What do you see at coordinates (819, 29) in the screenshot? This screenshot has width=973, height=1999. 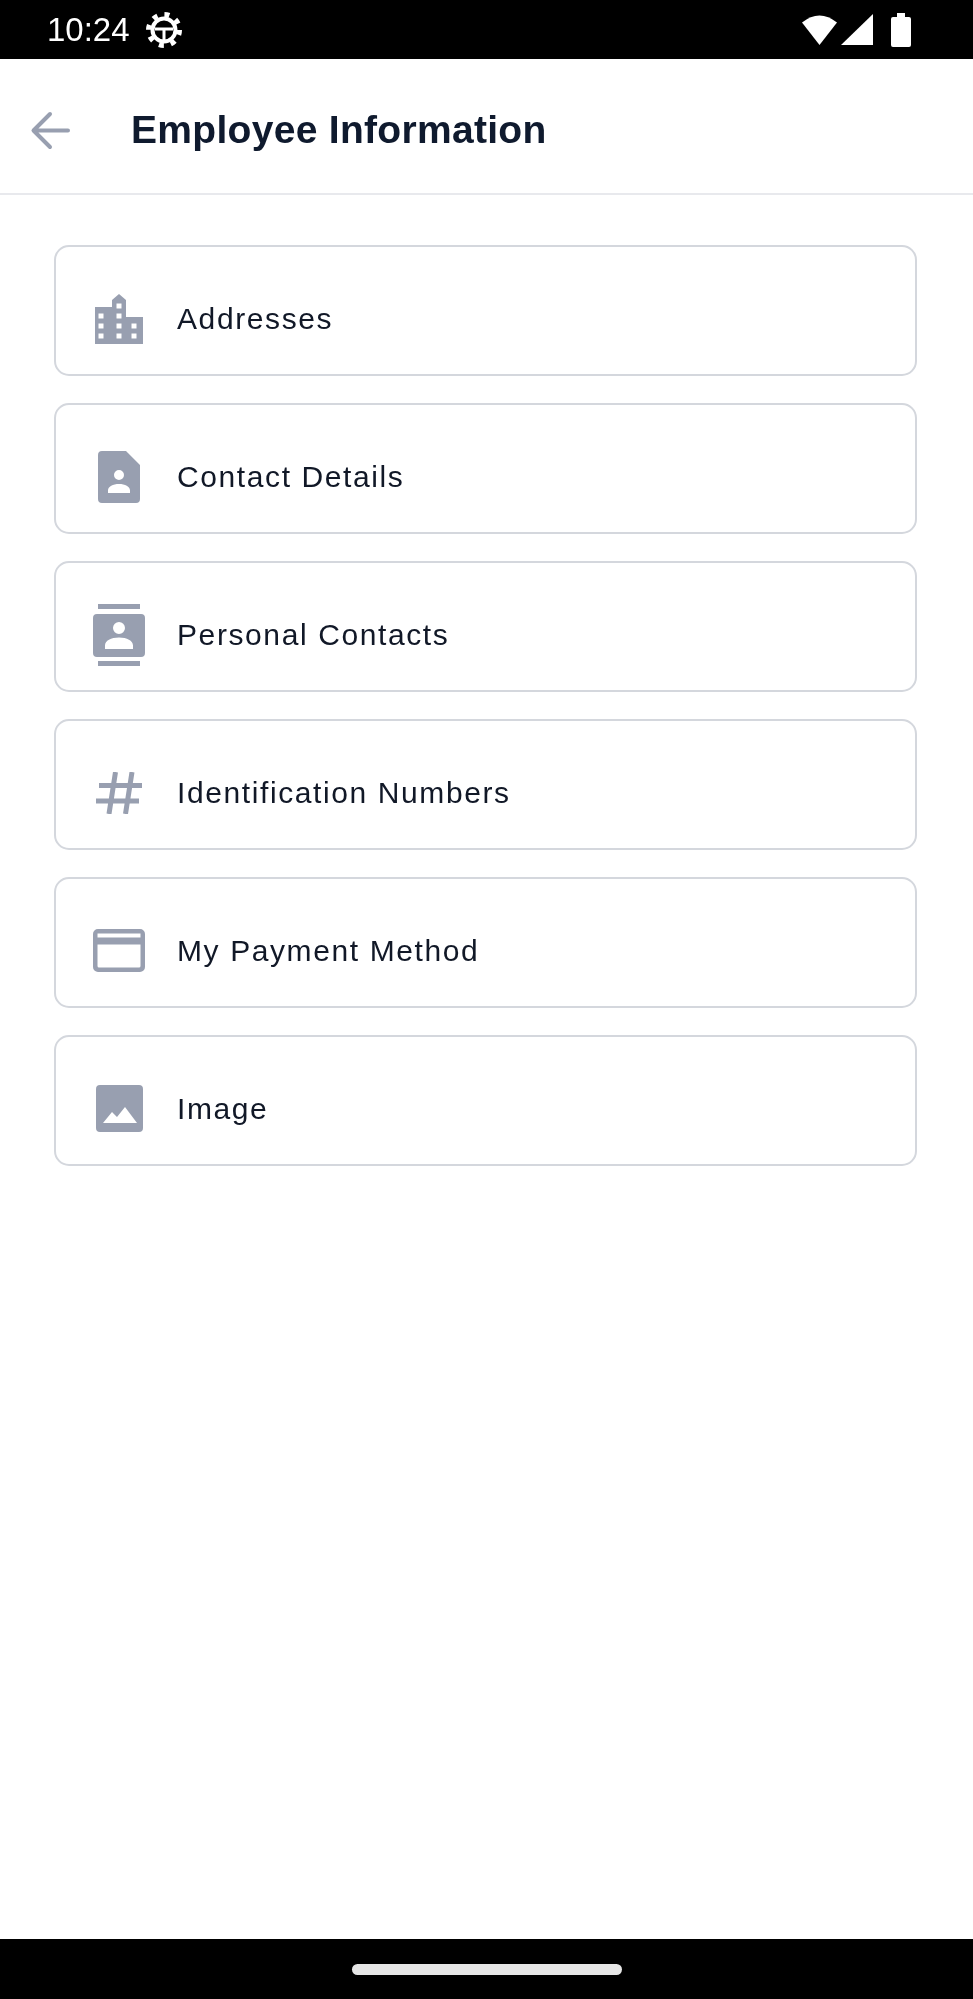 I see `wifi-icon` at bounding box center [819, 29].